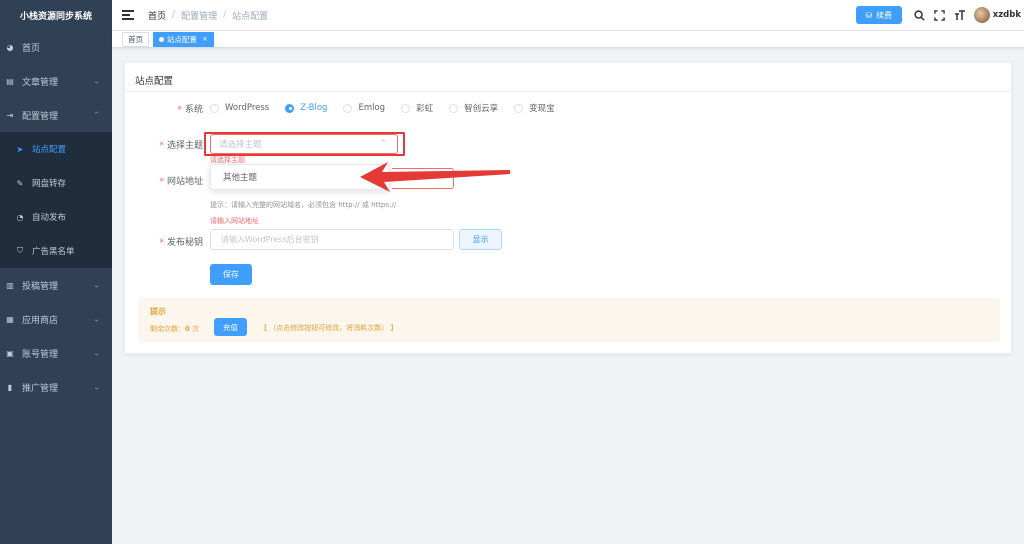 The height and width of the screenshot is (544, 1024). What do you see at coordinates (49, 150) in the screenshot?
I see `sidebar-item-label: 站点配置` at bounding box center [49, 150].